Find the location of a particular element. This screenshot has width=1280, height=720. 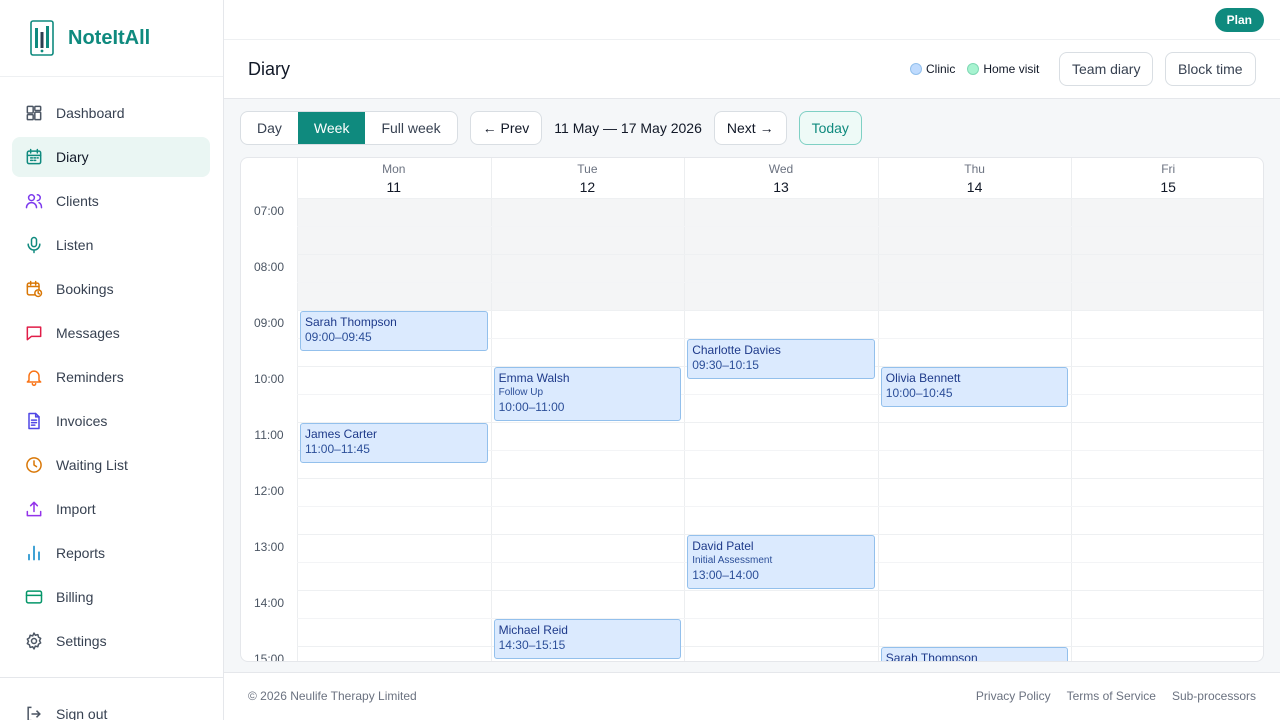

hour-label: 11:00 is located at coordinates (269, 435).